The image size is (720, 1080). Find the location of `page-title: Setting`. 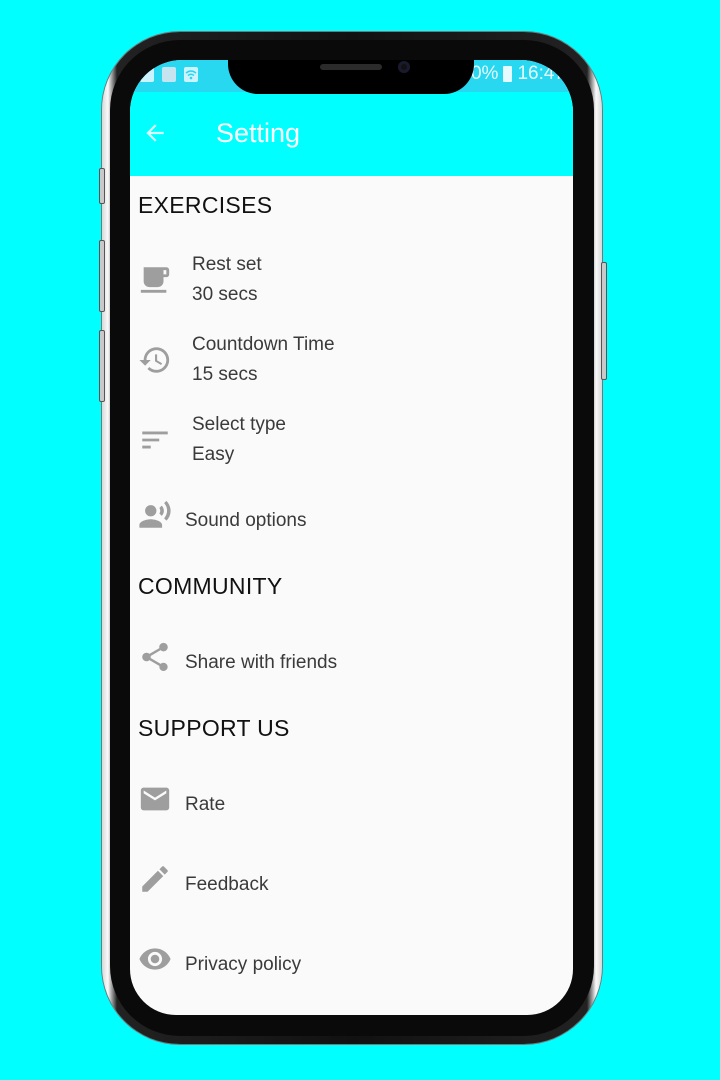

page-title: Setting is located at coordinates (258, 133).